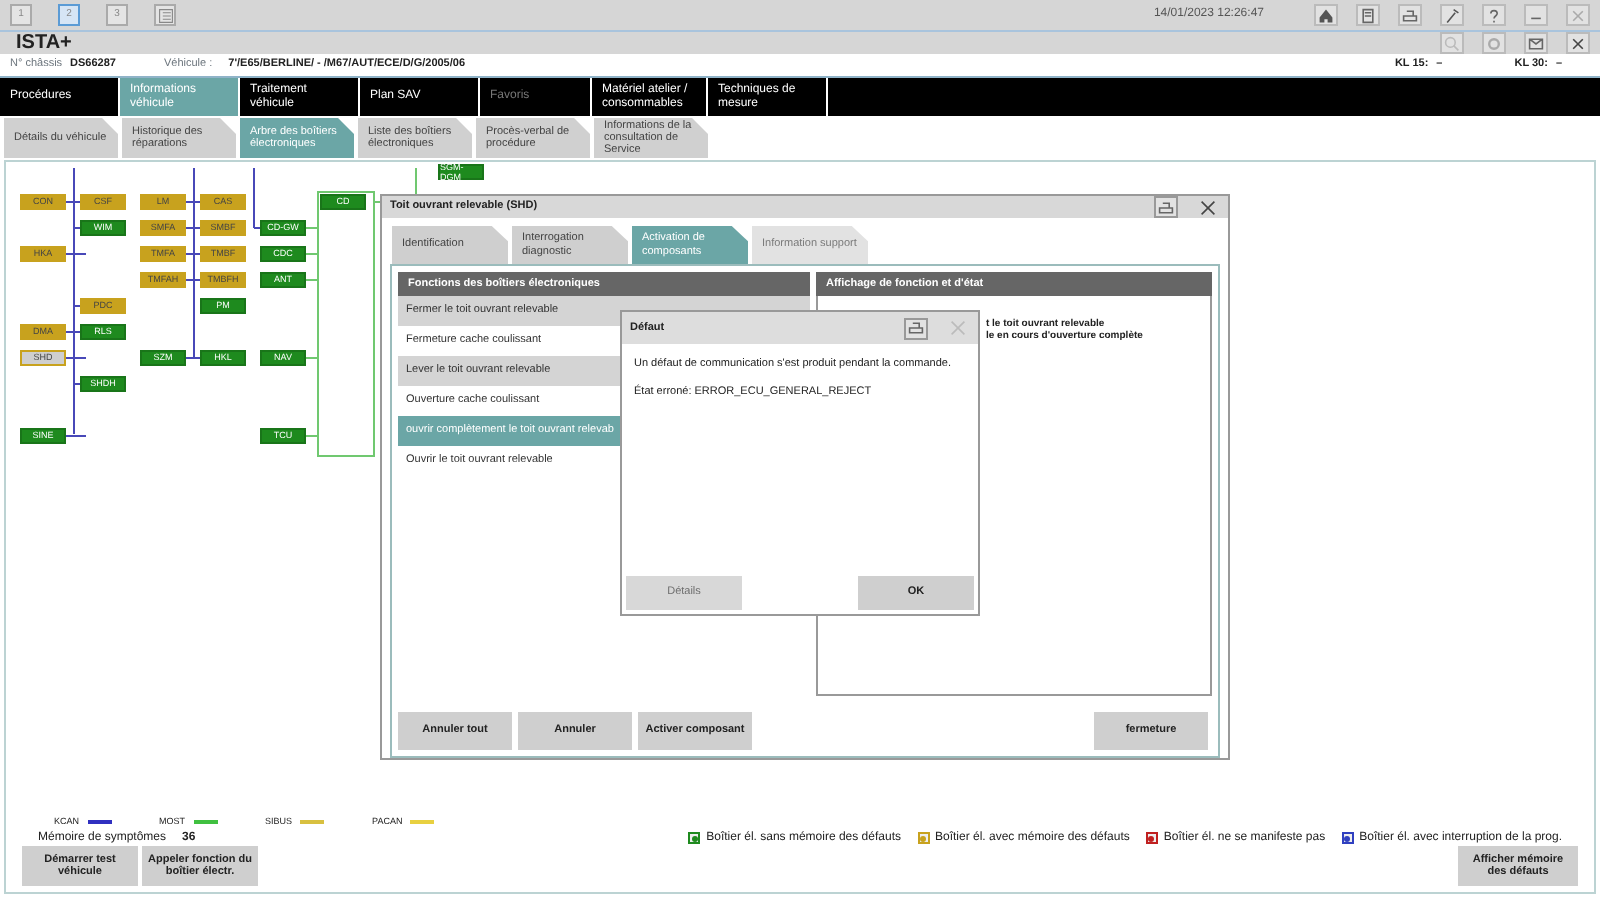  Describe the element at coordinates (165, 15) in the screenshot. I see `list-button` at that location.